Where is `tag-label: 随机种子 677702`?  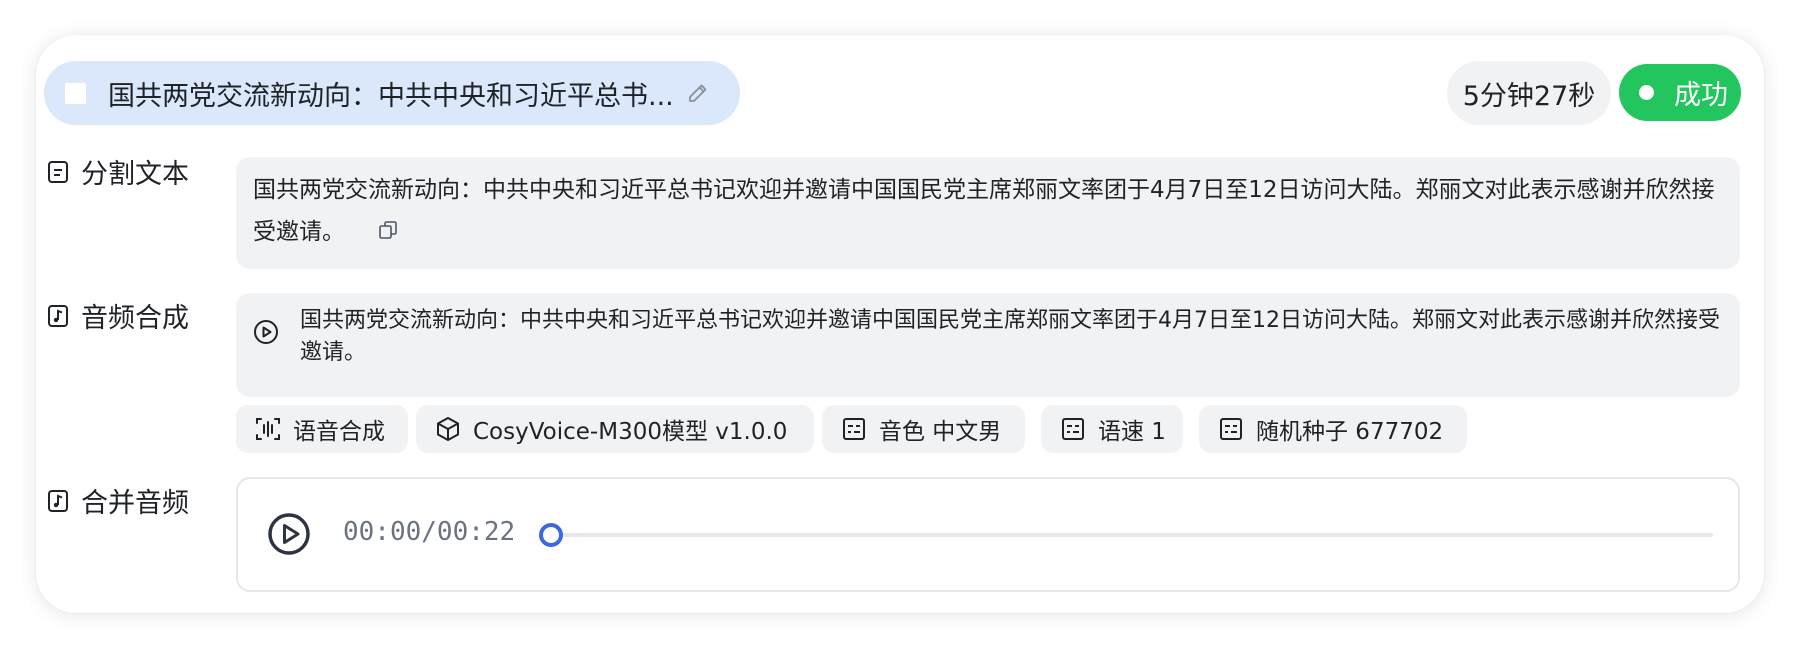 tag-label: 随机种子 677702 is located at coordinates (1350, 432).